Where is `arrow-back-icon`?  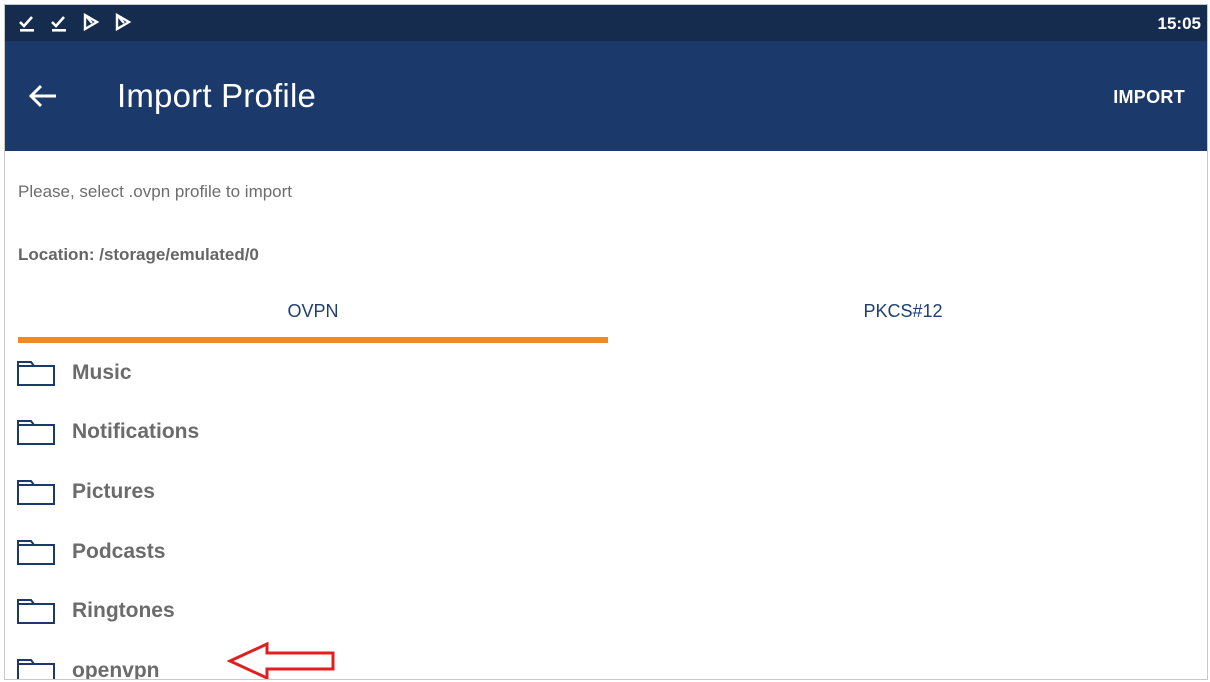 arrow-back-icon is located at coordinates (42, 96).